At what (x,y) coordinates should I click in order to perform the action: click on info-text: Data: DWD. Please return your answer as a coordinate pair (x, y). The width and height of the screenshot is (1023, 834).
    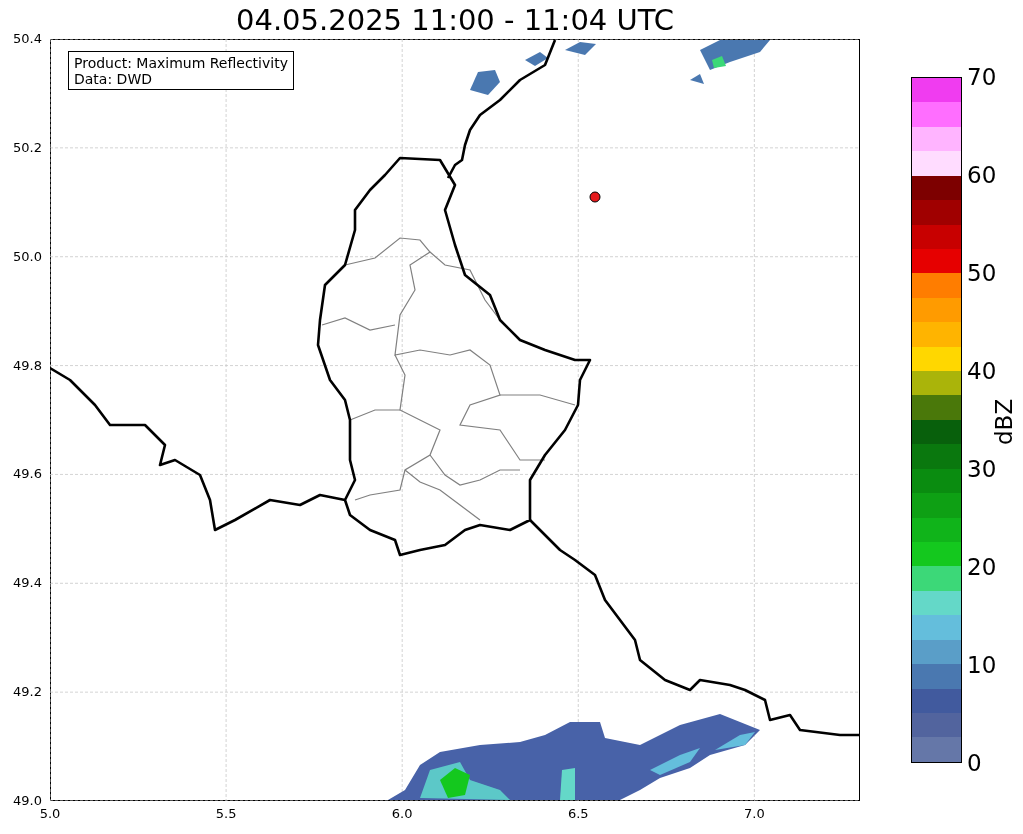
    Looking at the image, I should click on (113, 79).